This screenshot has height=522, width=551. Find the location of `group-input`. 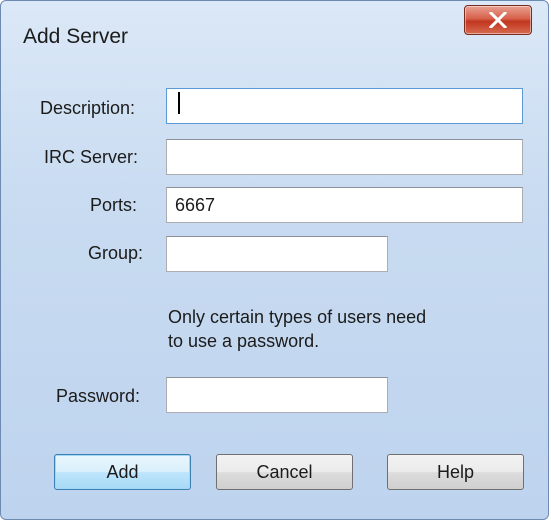

group-input is located at coordinates (277, 254).